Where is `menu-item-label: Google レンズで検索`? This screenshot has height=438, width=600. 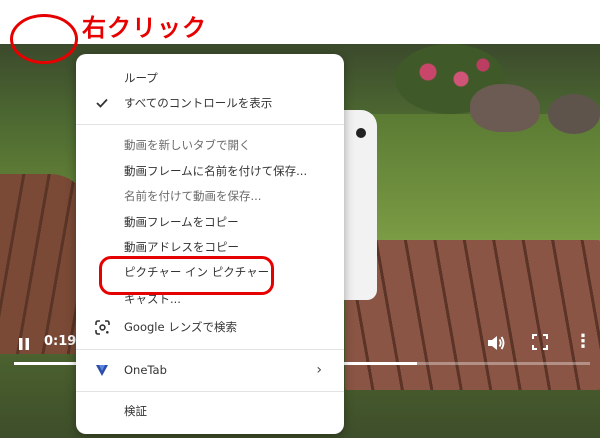 menu-item-label: Google レンズで検索 is located at coordinates (180, 327).